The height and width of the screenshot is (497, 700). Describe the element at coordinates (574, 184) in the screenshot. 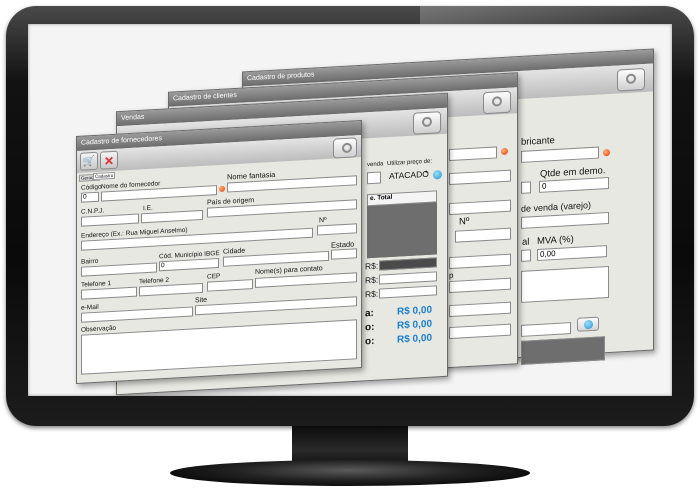

I see `qtde-field: 0` at that location.